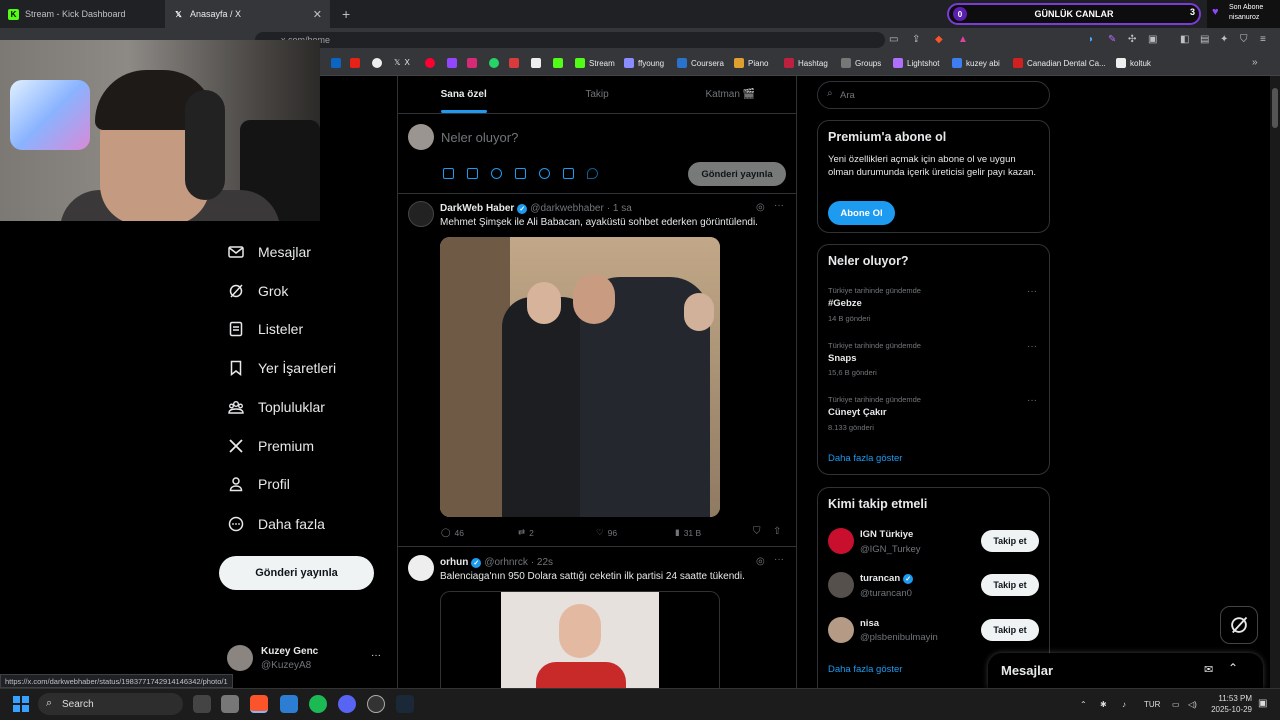 The height and width of the screenshot is (720, 1280). Describe the element at coordinates (688, 532) in the screenshot. I see `views-action: ▮ 31 B` at that location.